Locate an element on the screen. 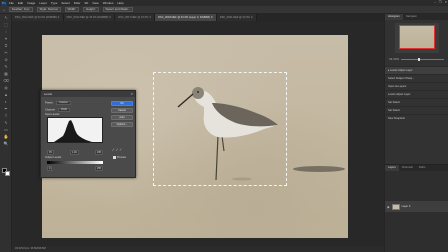 The image size is (448, 252). feather-field: Feather: 0 px is located at coordinates (20, 9).